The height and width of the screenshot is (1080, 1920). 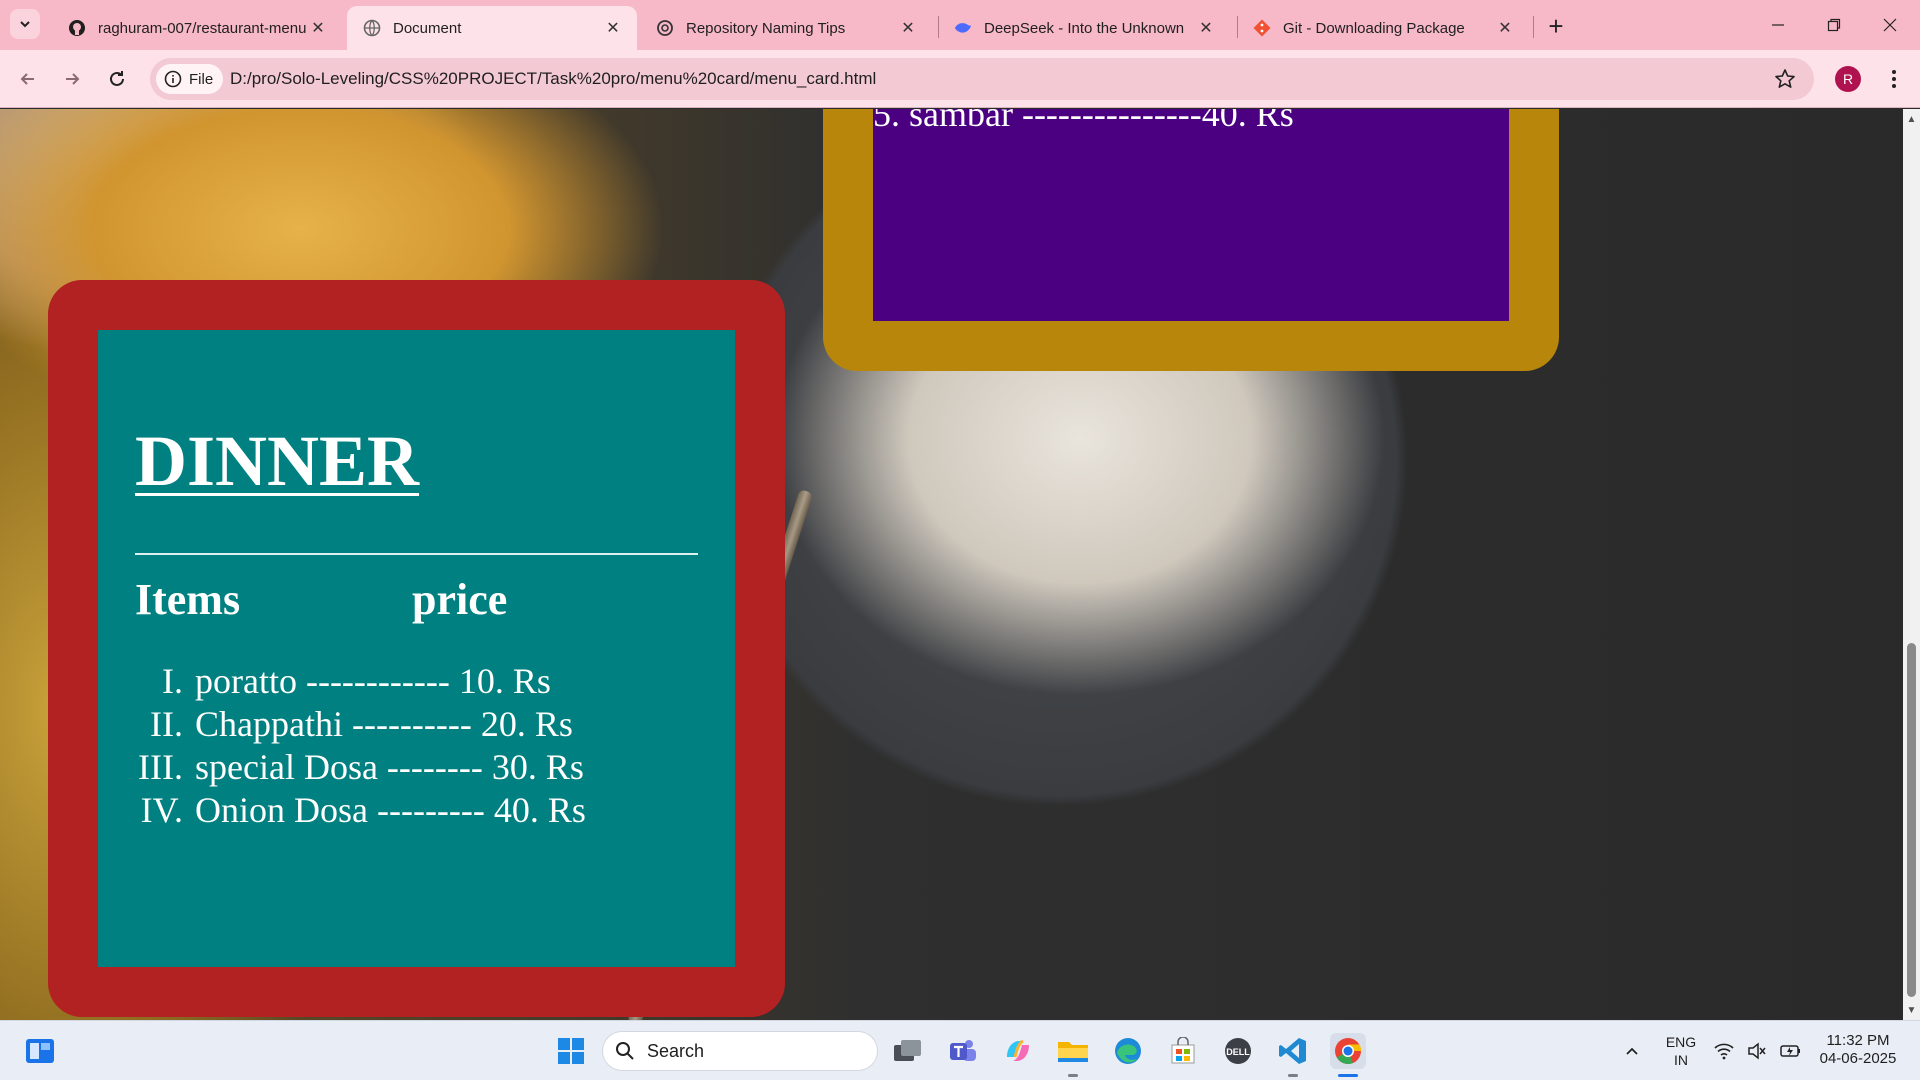 What do you see at coordinates (1018, 1051) in the screenshot?
I see `copilot-icon` at bounding box center [1018, 1051].